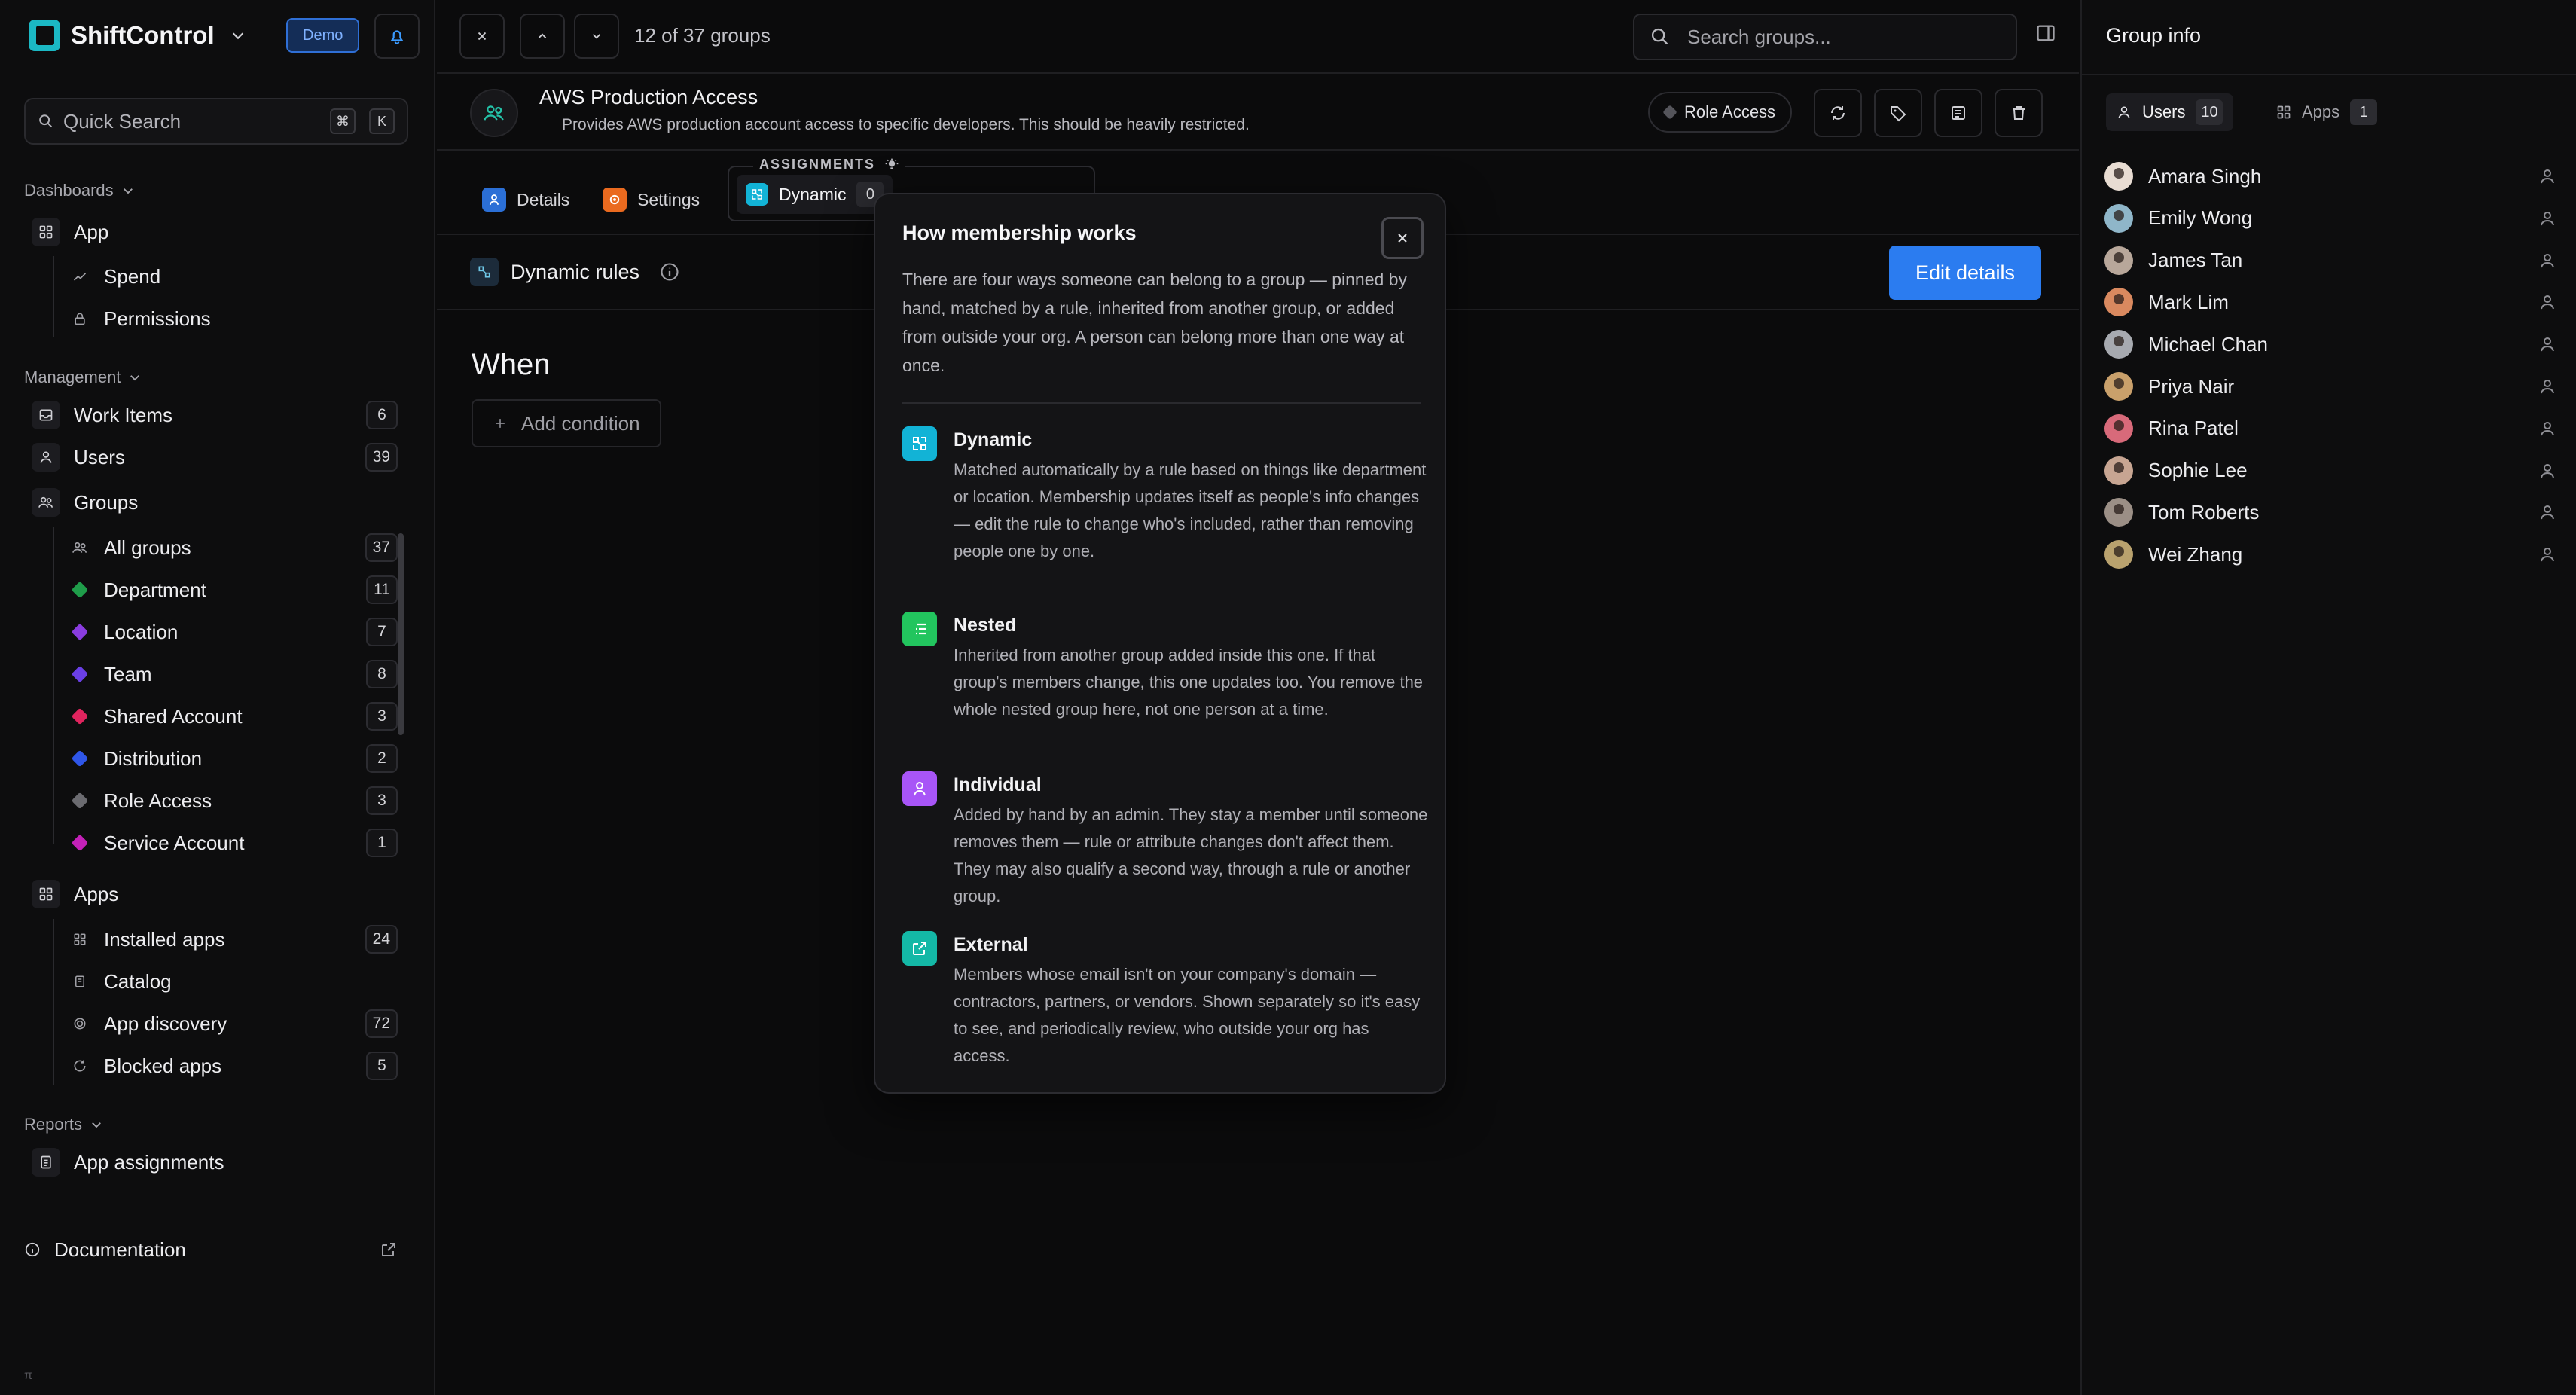  What do you see at coordinates (211, 502) in the screenshot?
I see `sidebar-item-groups: Groups` at bounding box center [211, 502].